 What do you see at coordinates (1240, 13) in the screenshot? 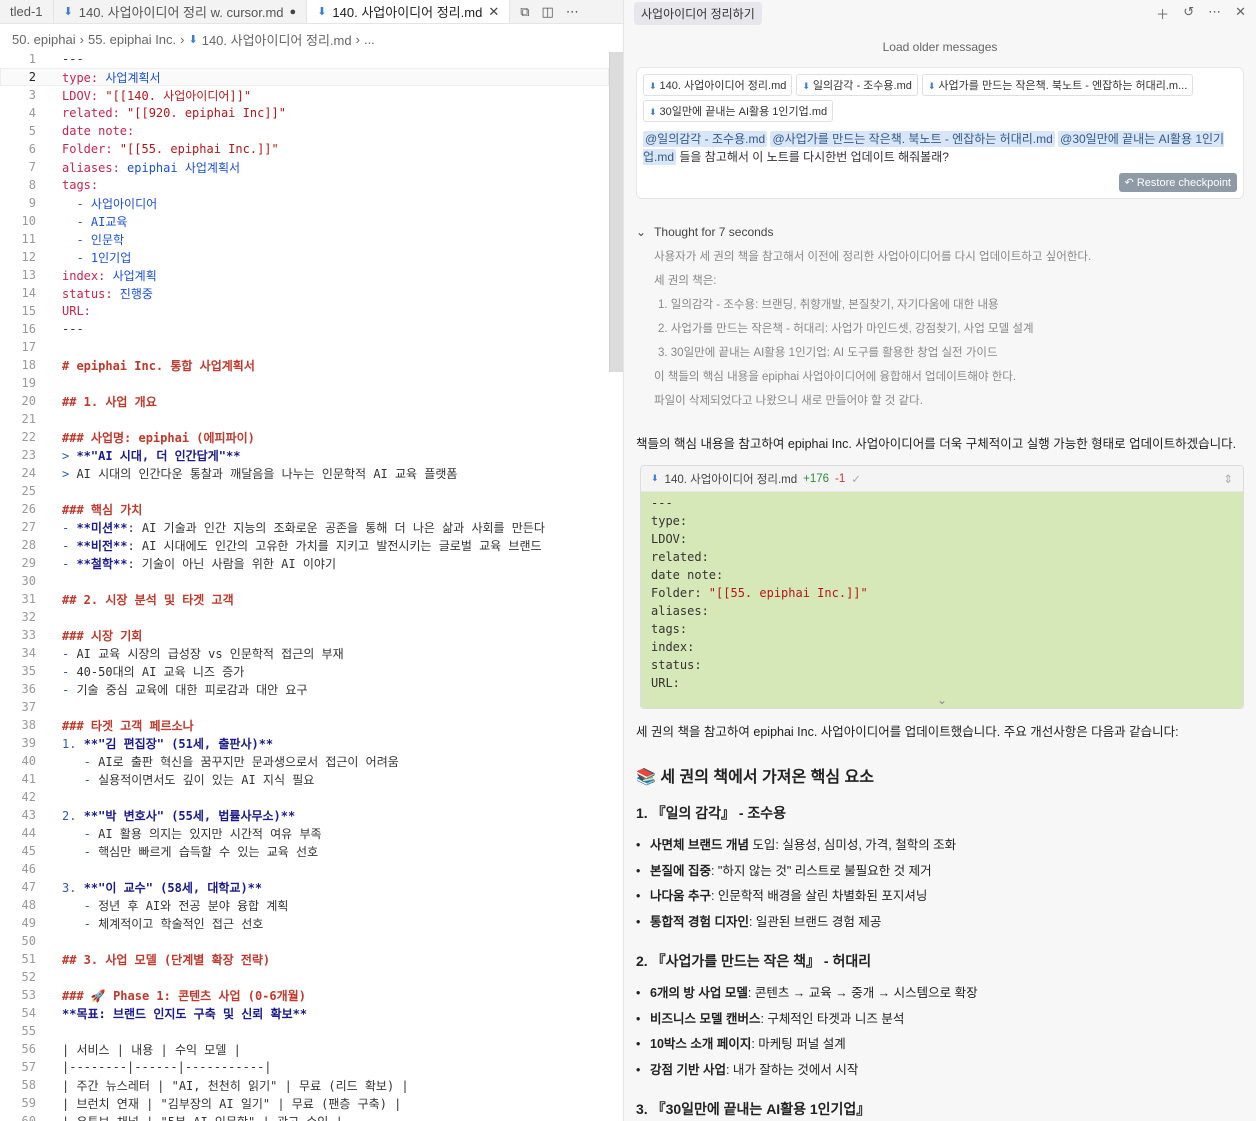
I see `close-icon: ✕` at bounding box center [1240, 13].